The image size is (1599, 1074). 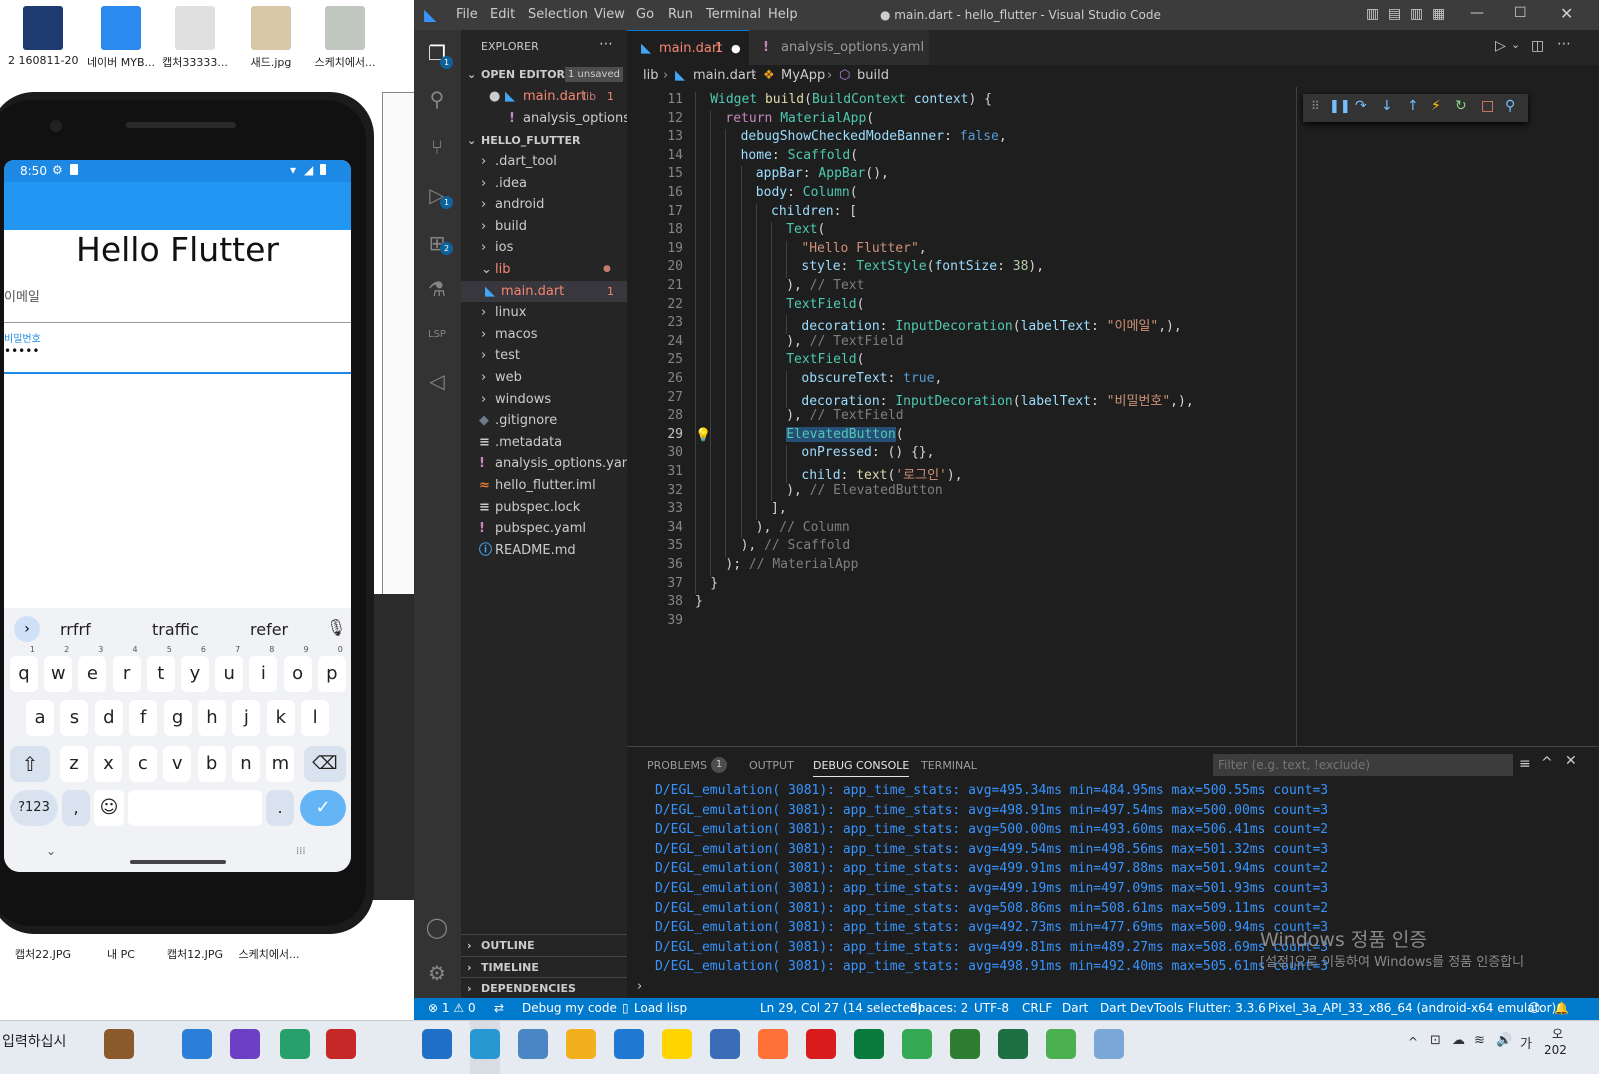 What do you see at coordinates (1500, 46) in the screenshot?
I see `run-icon: ▷` at bounding box center [1500, 46].